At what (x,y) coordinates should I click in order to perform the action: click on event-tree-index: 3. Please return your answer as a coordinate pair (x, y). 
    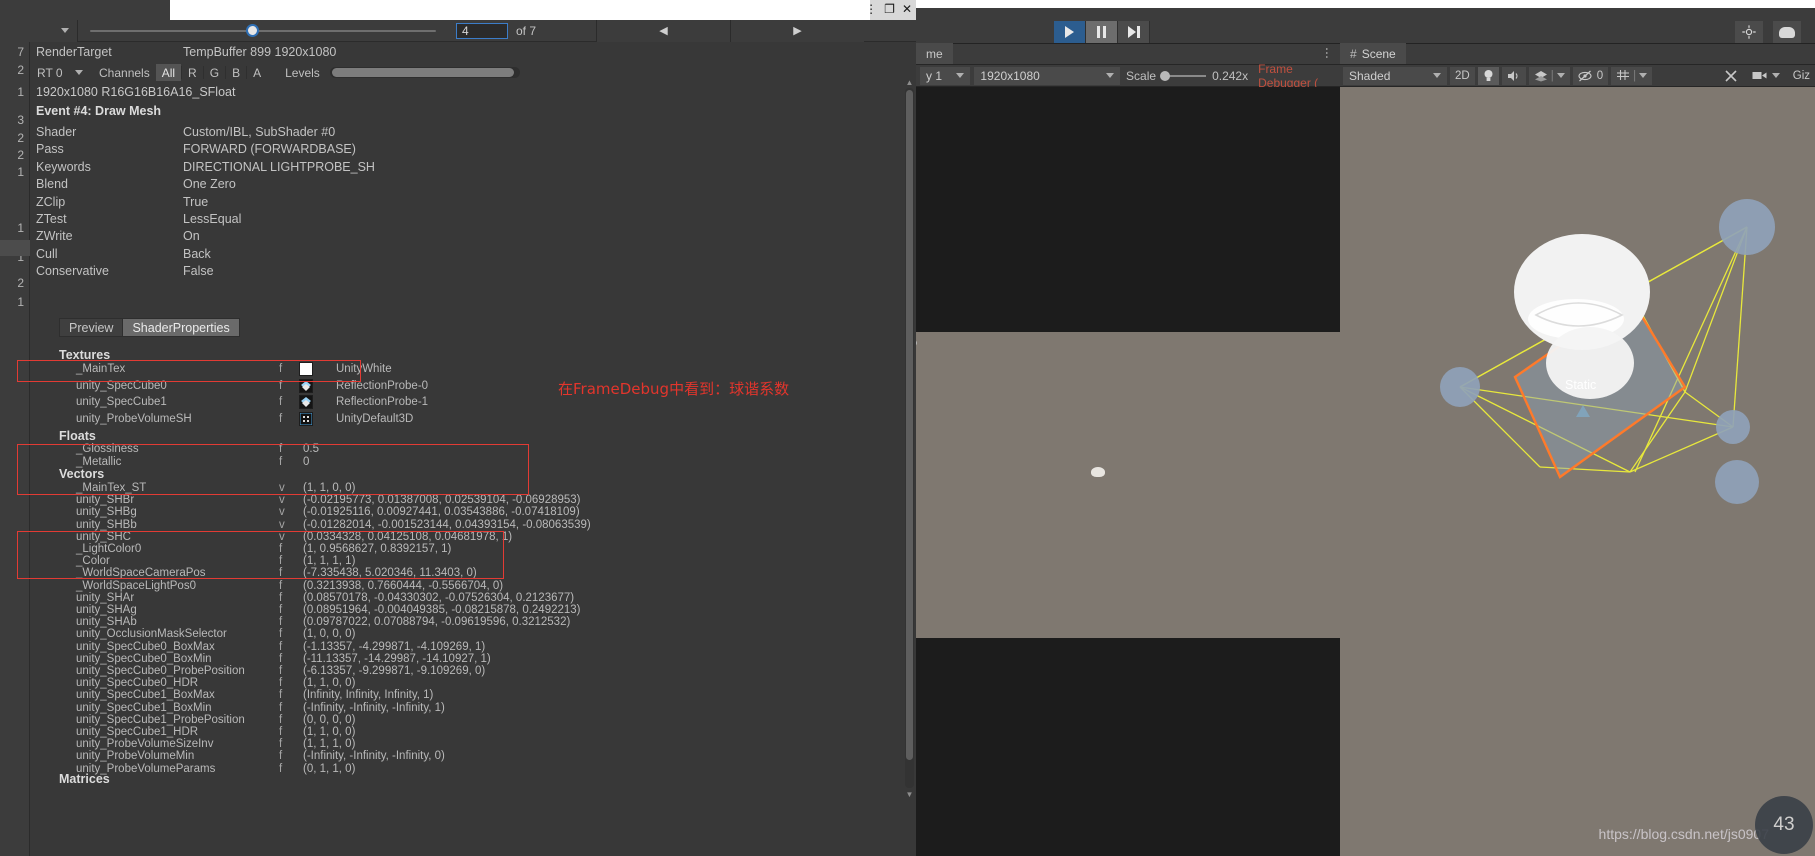
    Looking at the image, I should click on (20, 120).